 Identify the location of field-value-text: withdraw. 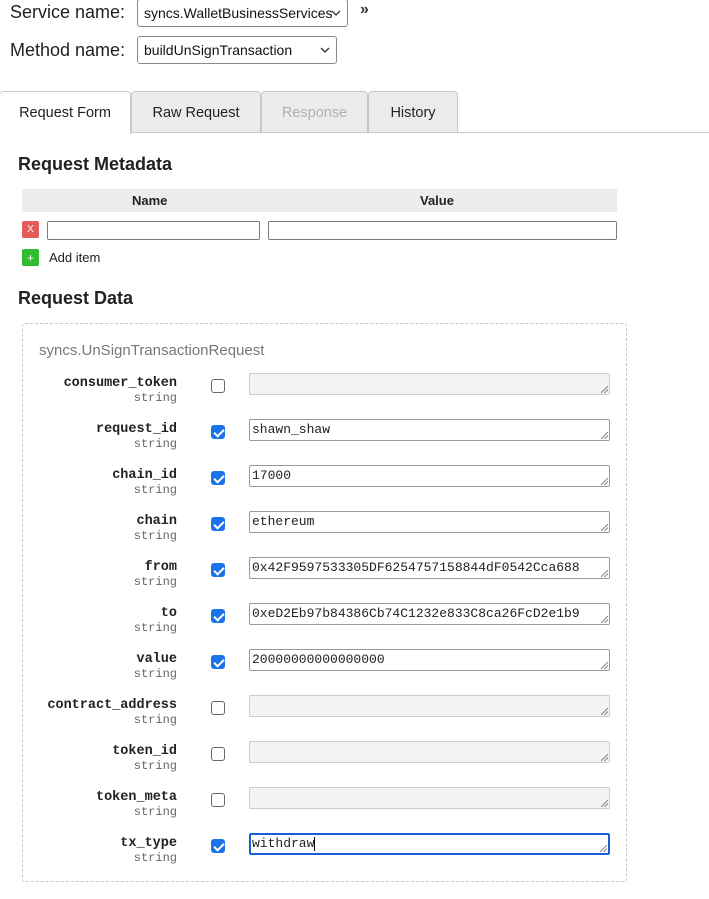
(283, 843).